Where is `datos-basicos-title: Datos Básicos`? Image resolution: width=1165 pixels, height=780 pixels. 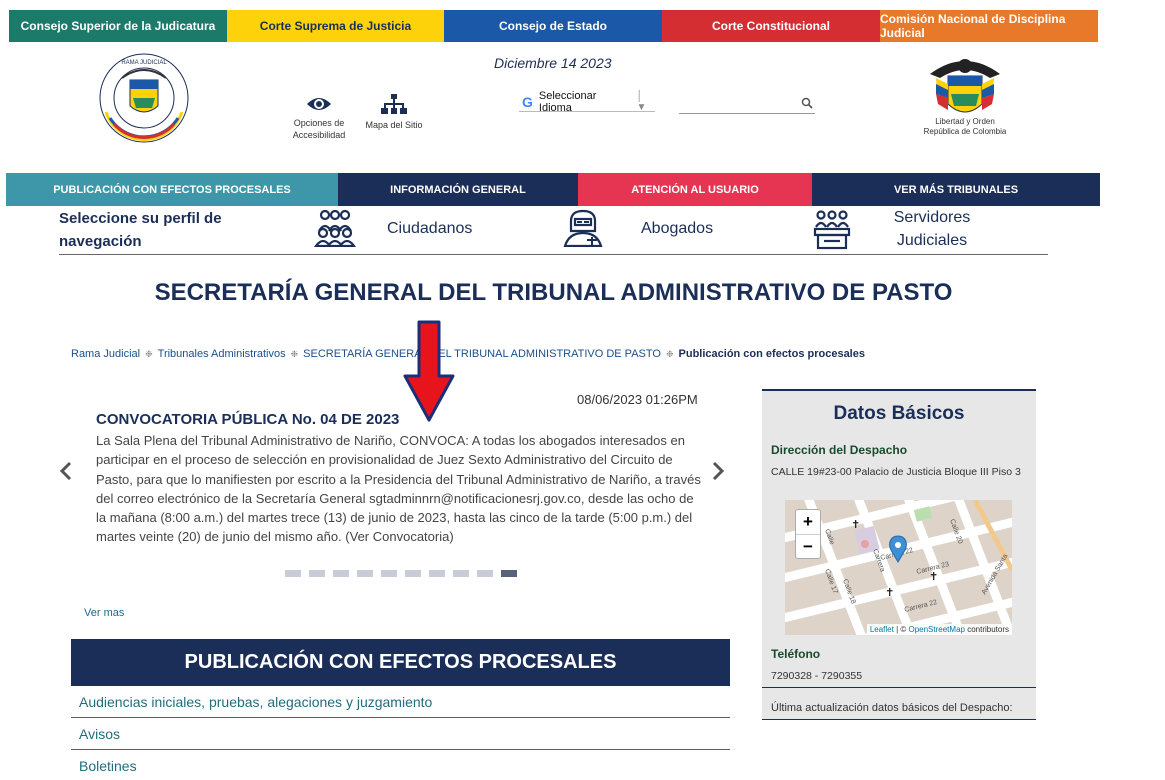 datos-basicos-title: Datos Básicos is located at coordinates (899, 413).